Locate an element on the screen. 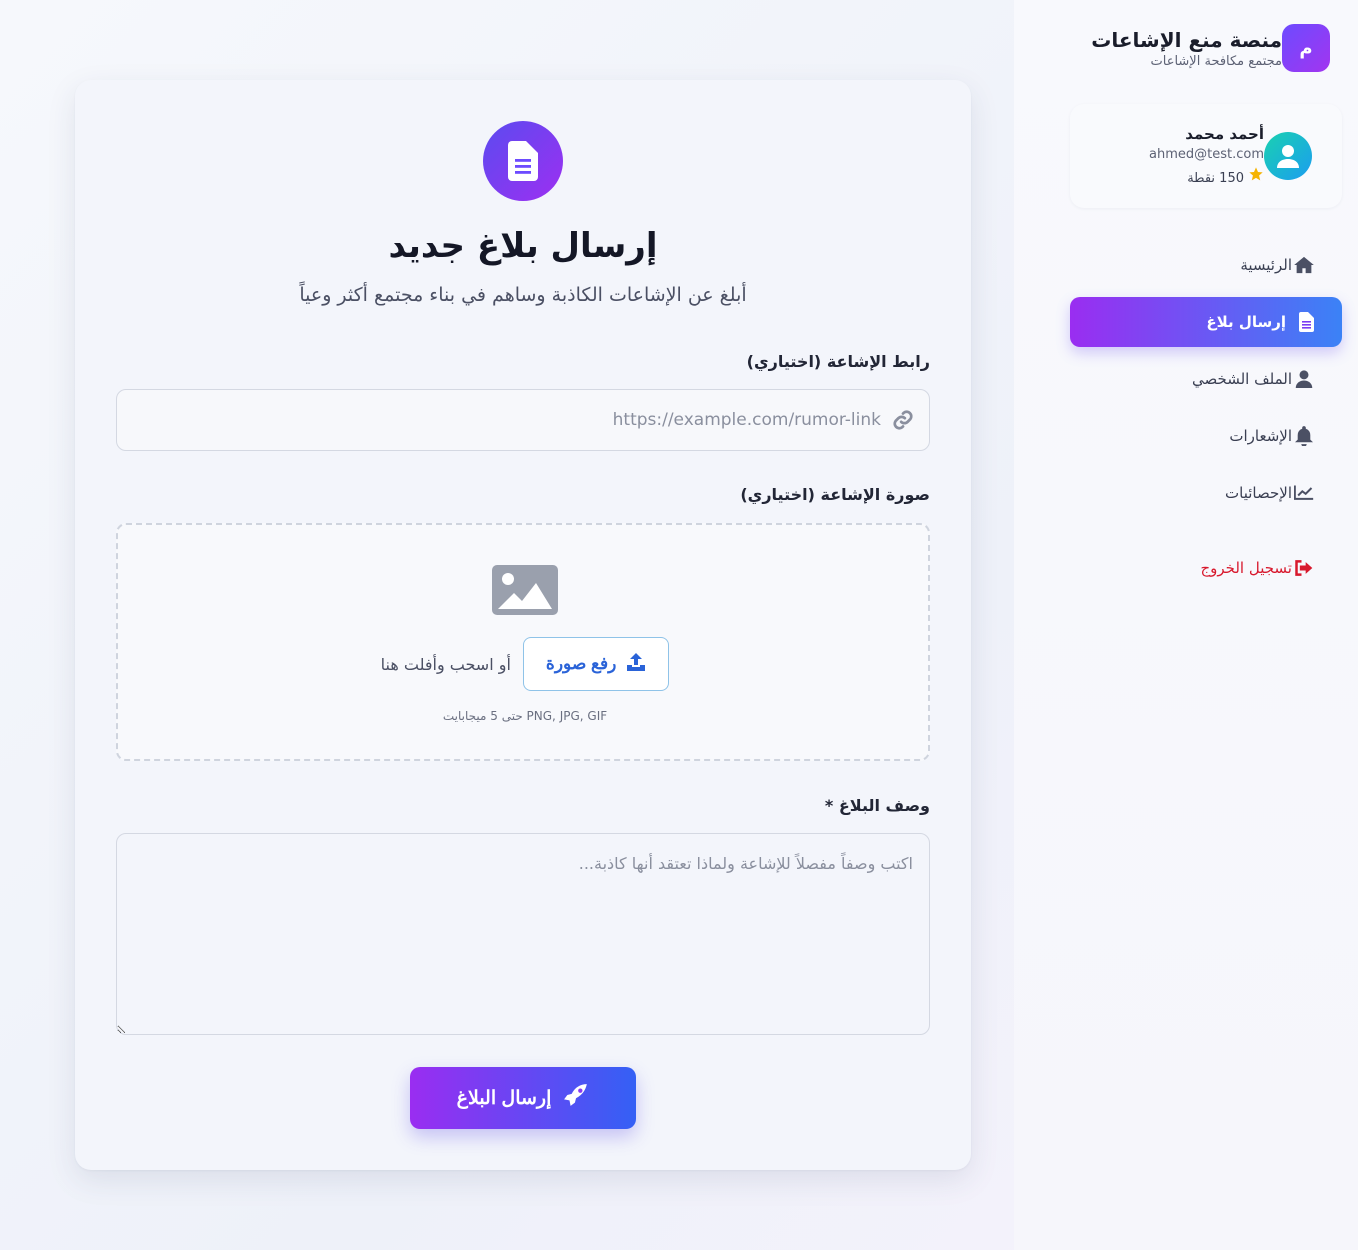 The width and height of the screenshot is (1358, 1250). upload-image-button: رفع صورة is located at coordinates (596, 664).